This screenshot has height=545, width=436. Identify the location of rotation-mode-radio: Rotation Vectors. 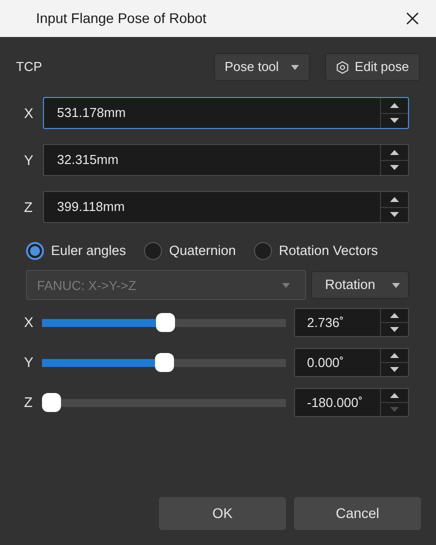
(316, 251).